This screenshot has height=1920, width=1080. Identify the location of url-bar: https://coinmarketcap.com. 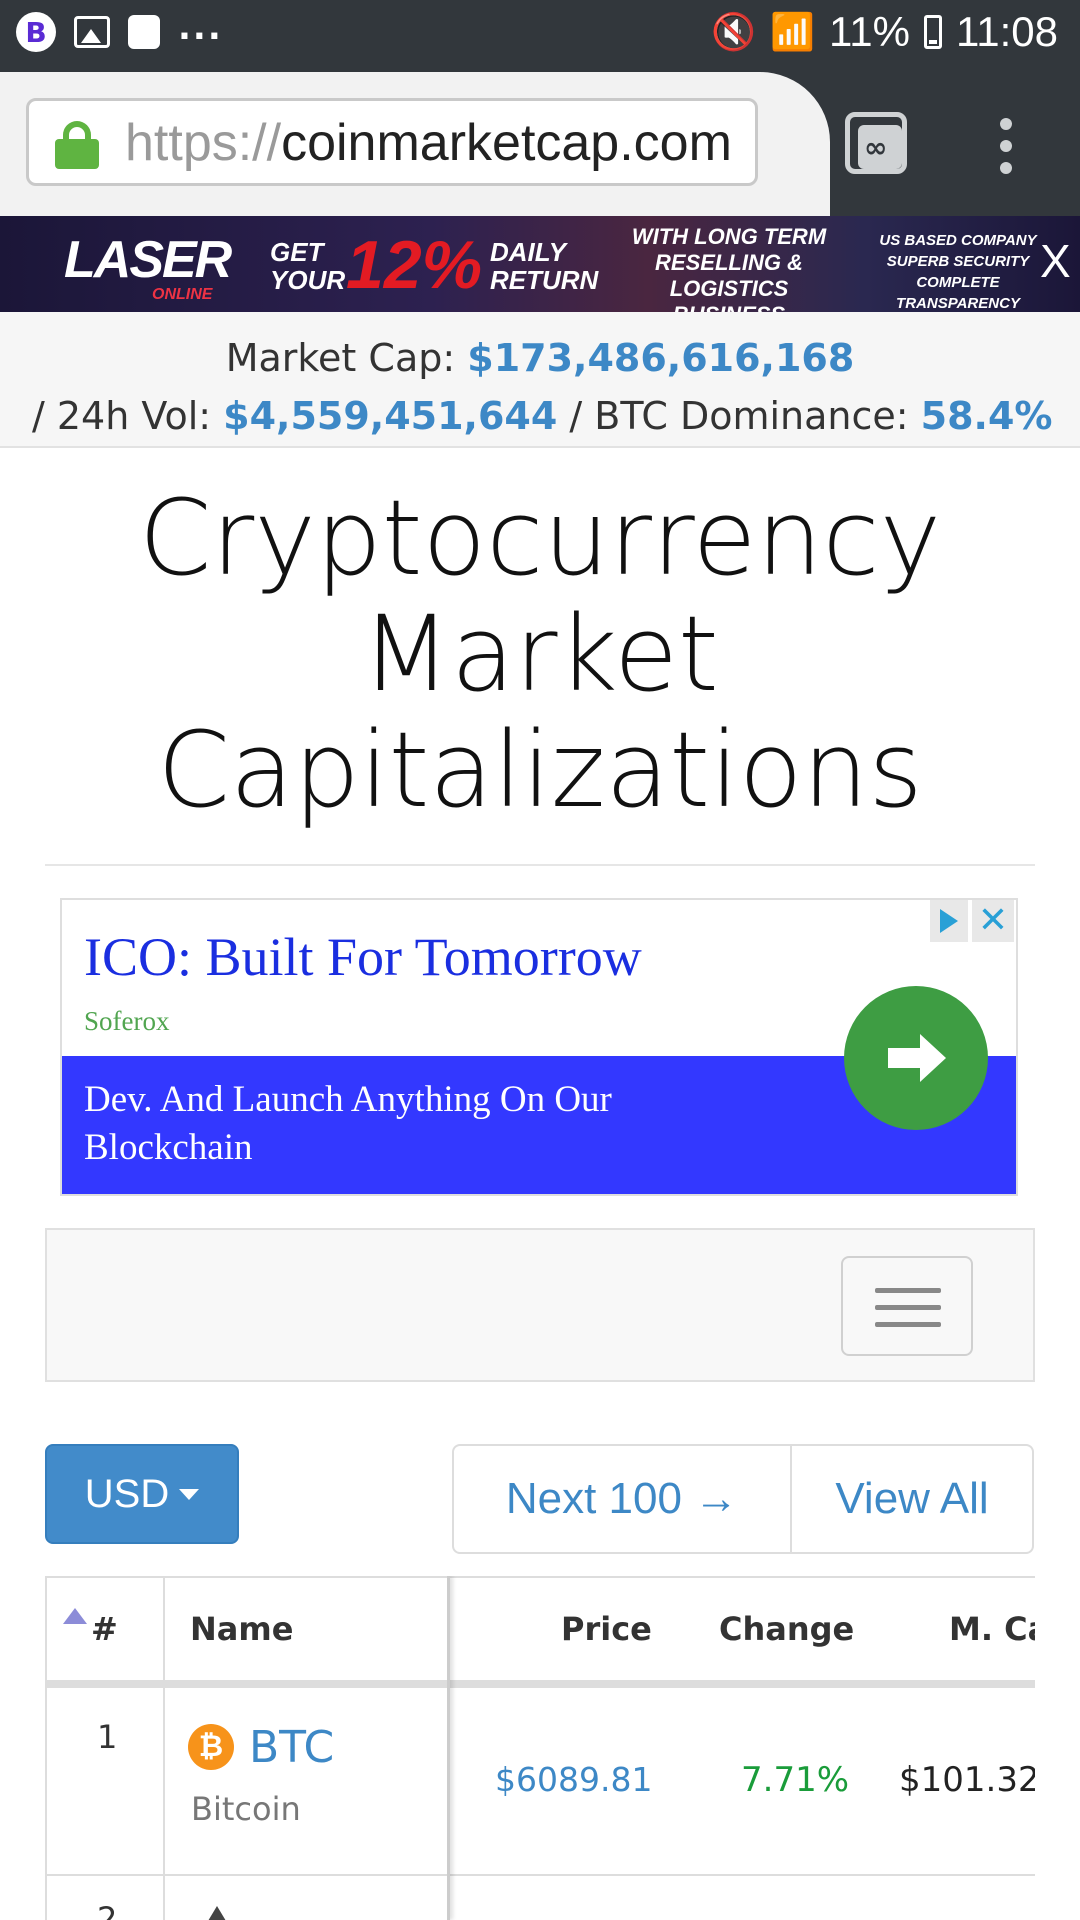
(392, 142).